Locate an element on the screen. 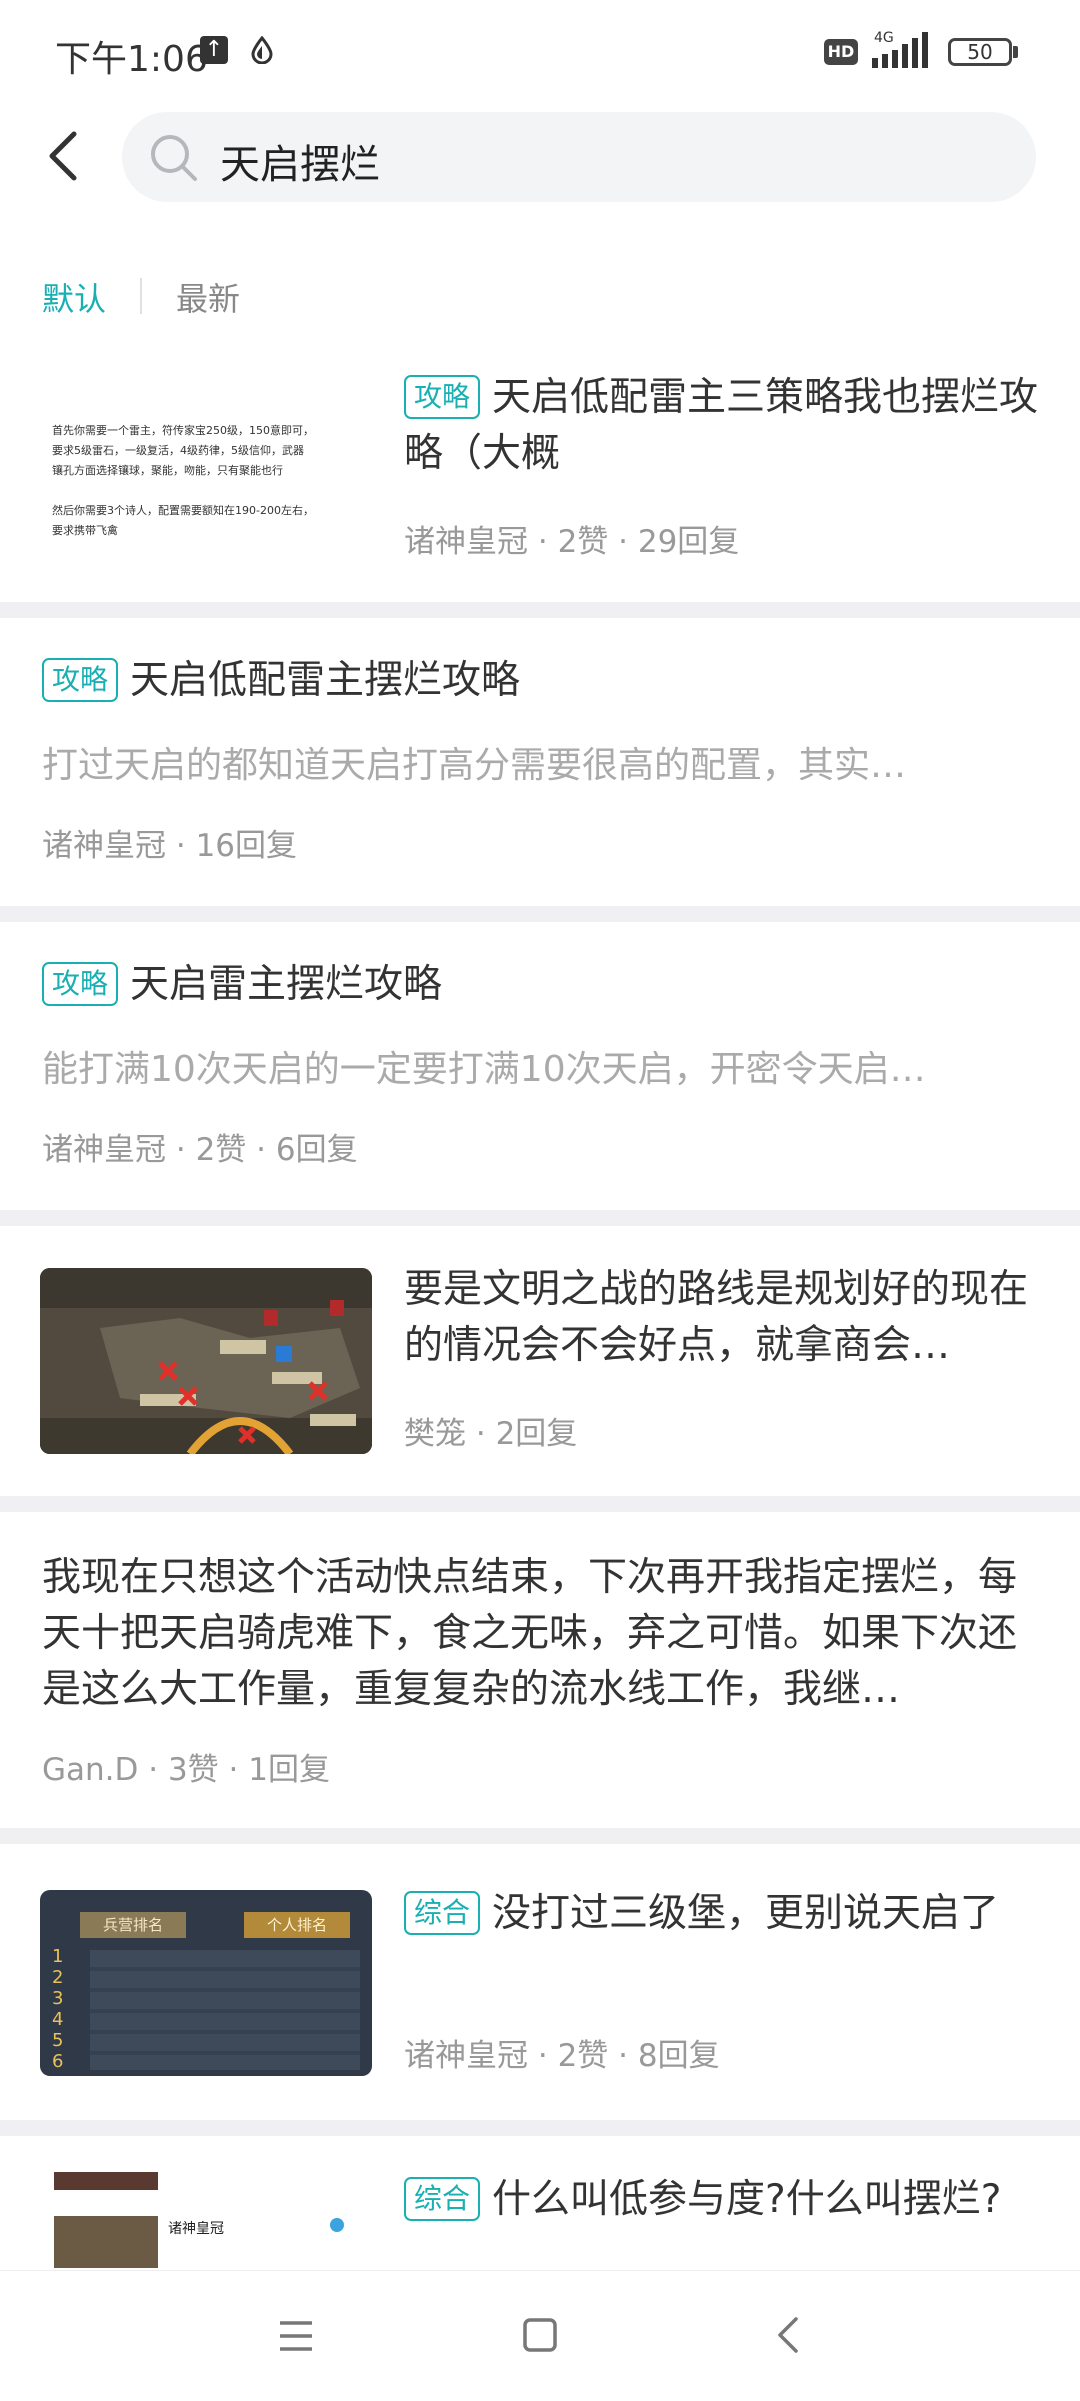  thumb-text-line: 要求5级雷石，一级复活，4级药律，5级信仰，武器 is located at coordinates (178, 450).